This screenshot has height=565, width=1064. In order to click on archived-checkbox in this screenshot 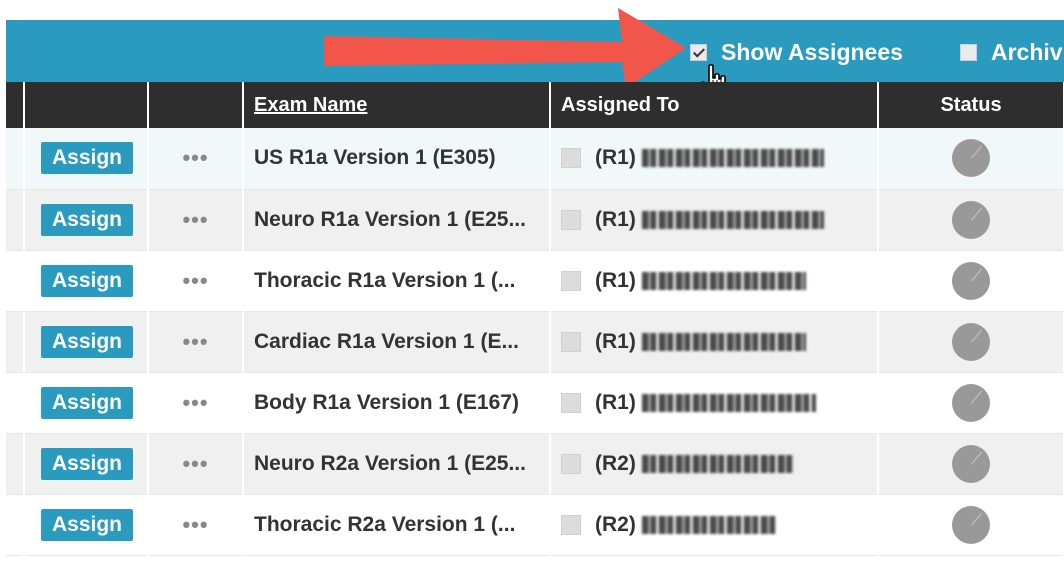, I will do `click(968, 52)`.